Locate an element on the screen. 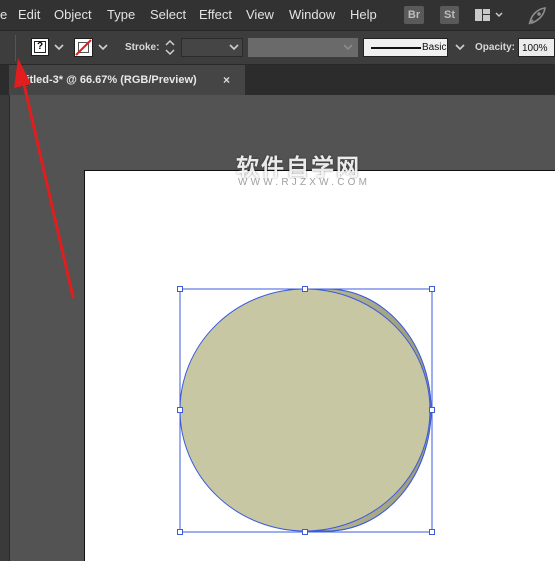  watermark-url: WWW.RJZXW.COM is located at coordinates (304, 182).